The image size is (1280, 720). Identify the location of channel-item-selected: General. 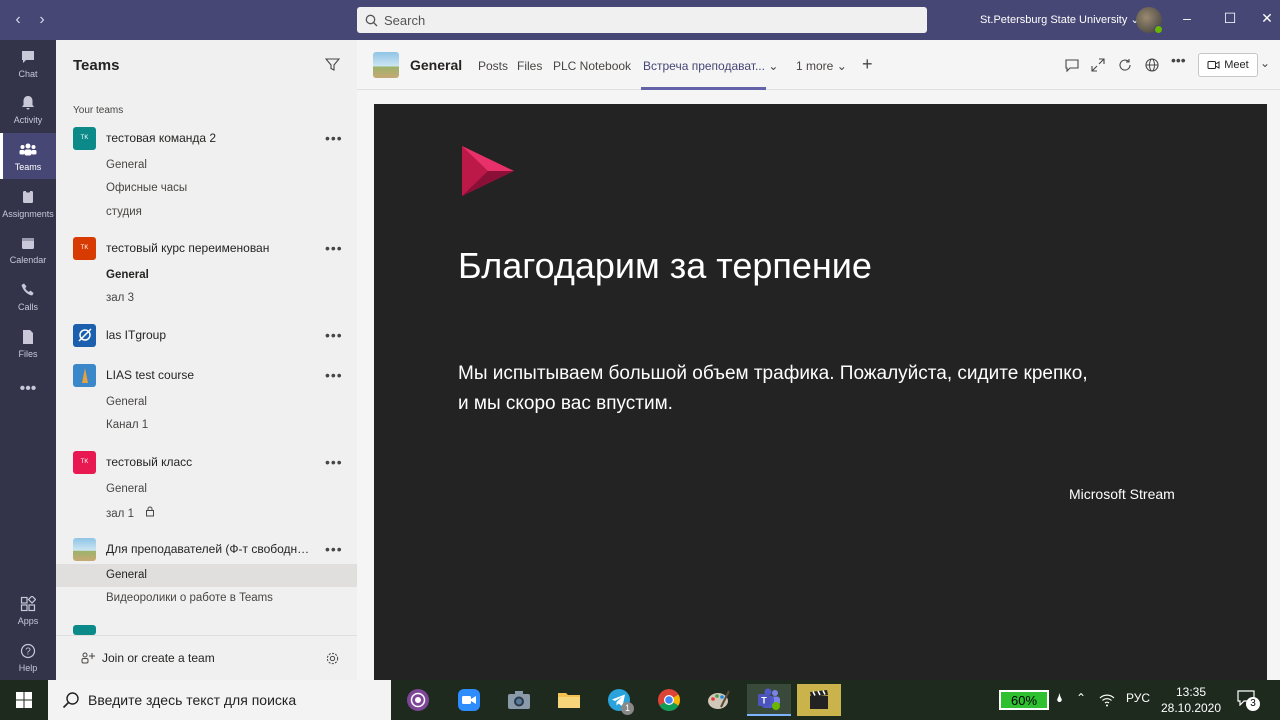
(126, 575).